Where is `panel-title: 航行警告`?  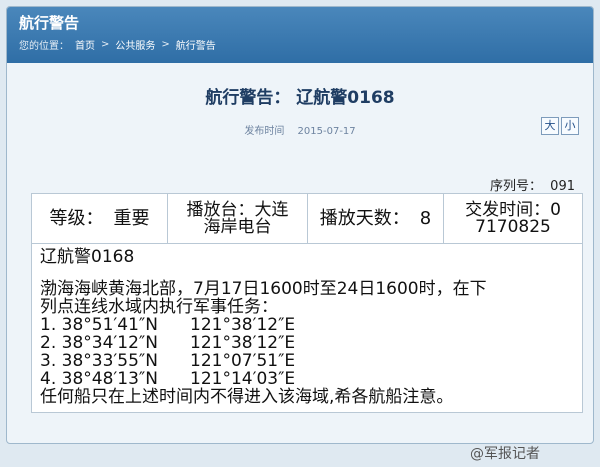
panel-title: 航行警告 is located at coordinates (49, 23).